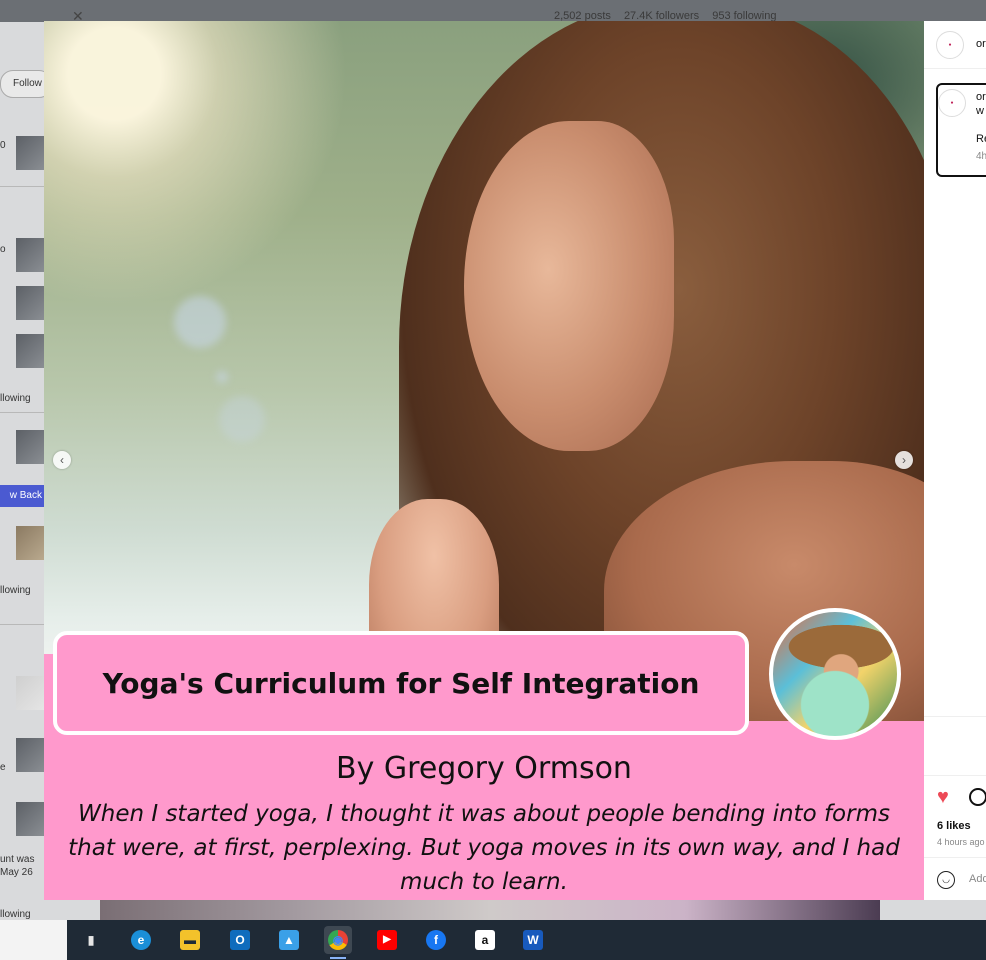 This screenshot has width=986, height=960. What do you see at coordinates (17, 859) in the screenshot?
I see `notification-text: unt was` at bounding box center [17, 859].